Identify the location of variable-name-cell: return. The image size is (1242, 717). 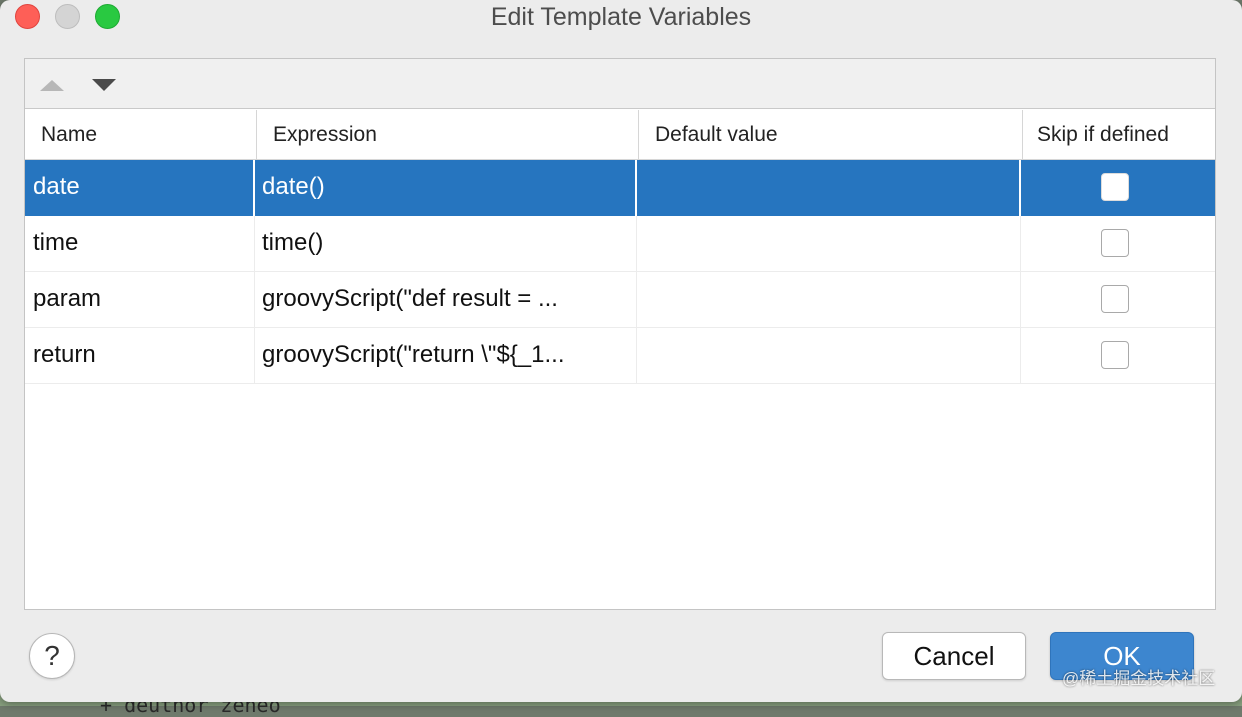
(140, 356).